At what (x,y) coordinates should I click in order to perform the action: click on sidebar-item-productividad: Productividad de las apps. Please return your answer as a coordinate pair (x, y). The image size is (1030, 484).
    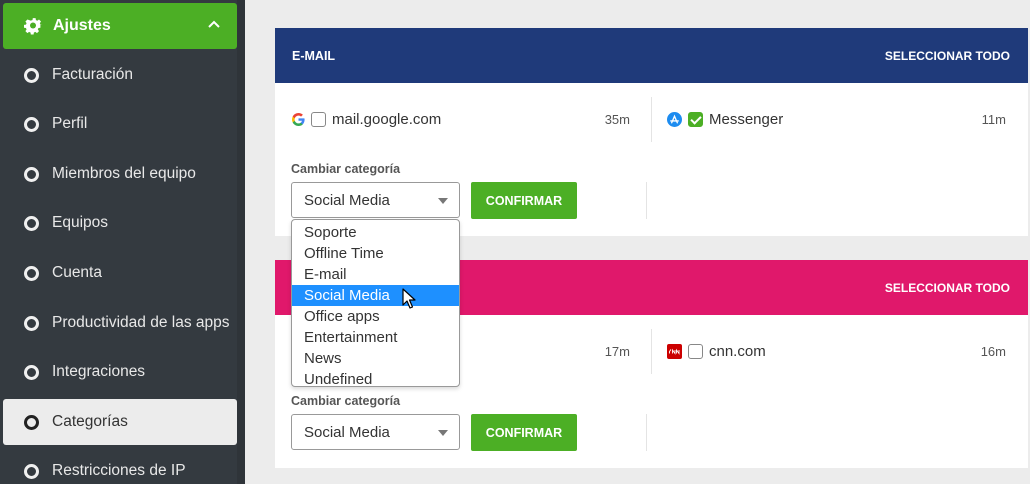
    Looking at the image, I should click on (120, 323).